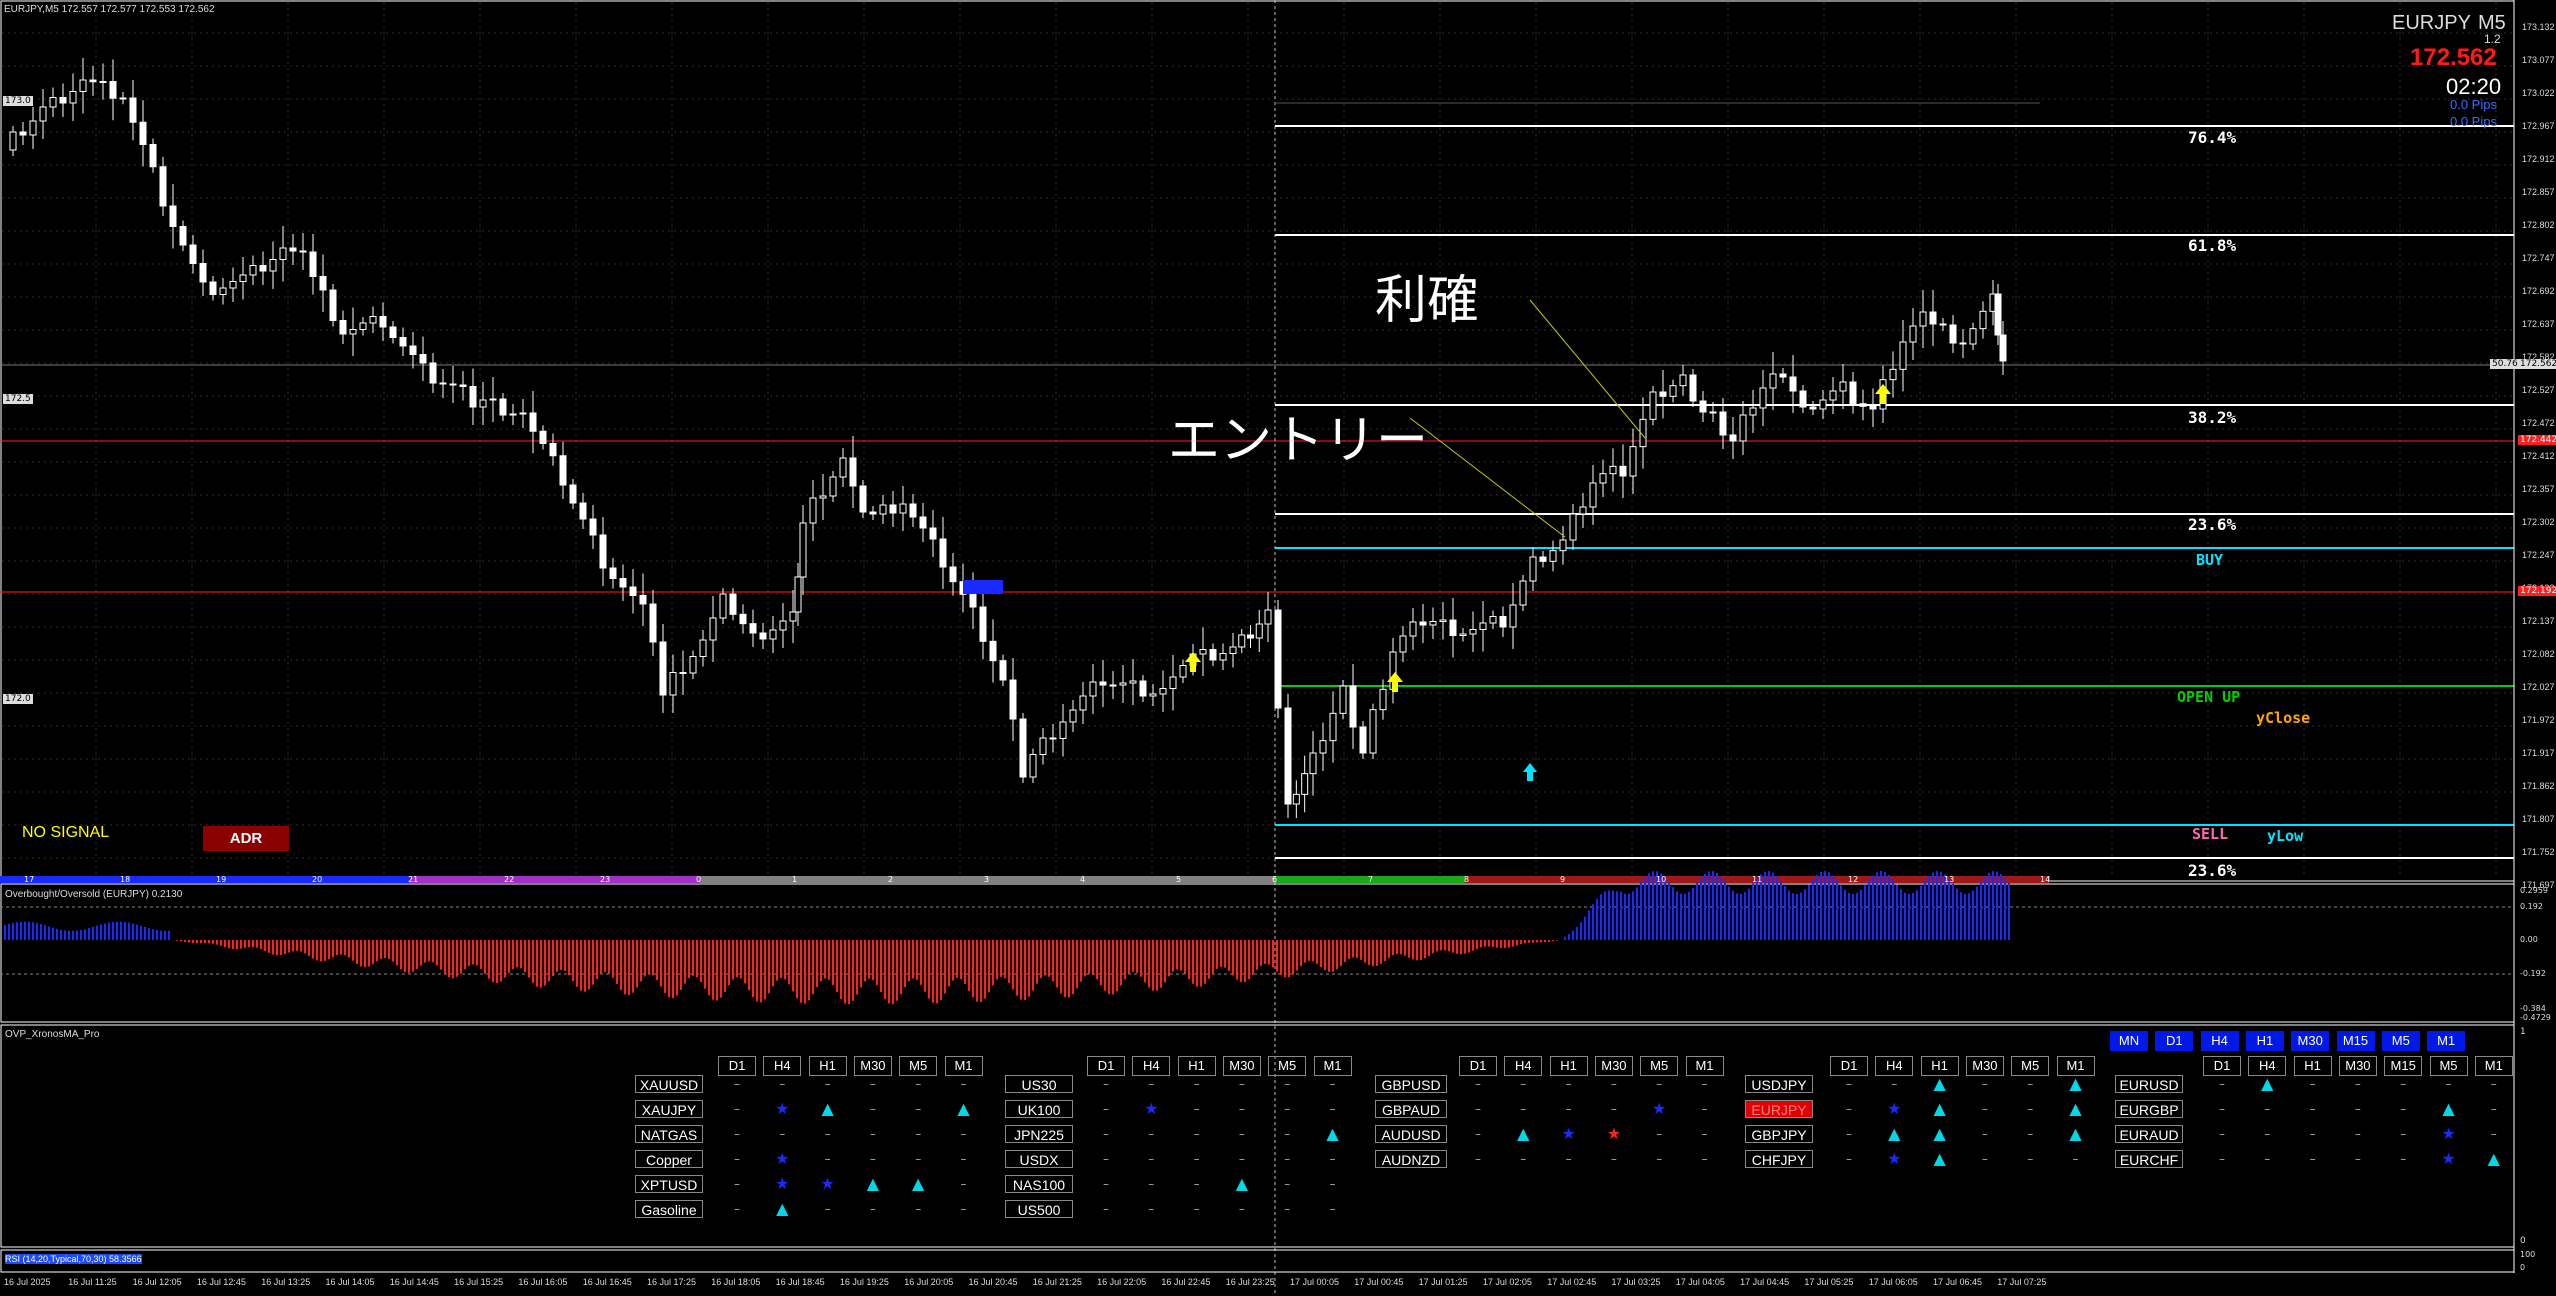 The image size is (2556, 1296). Describe the element at coordinates (2129, 1041) in the screenshot. I see `top-tf-mn: MN` at that location.